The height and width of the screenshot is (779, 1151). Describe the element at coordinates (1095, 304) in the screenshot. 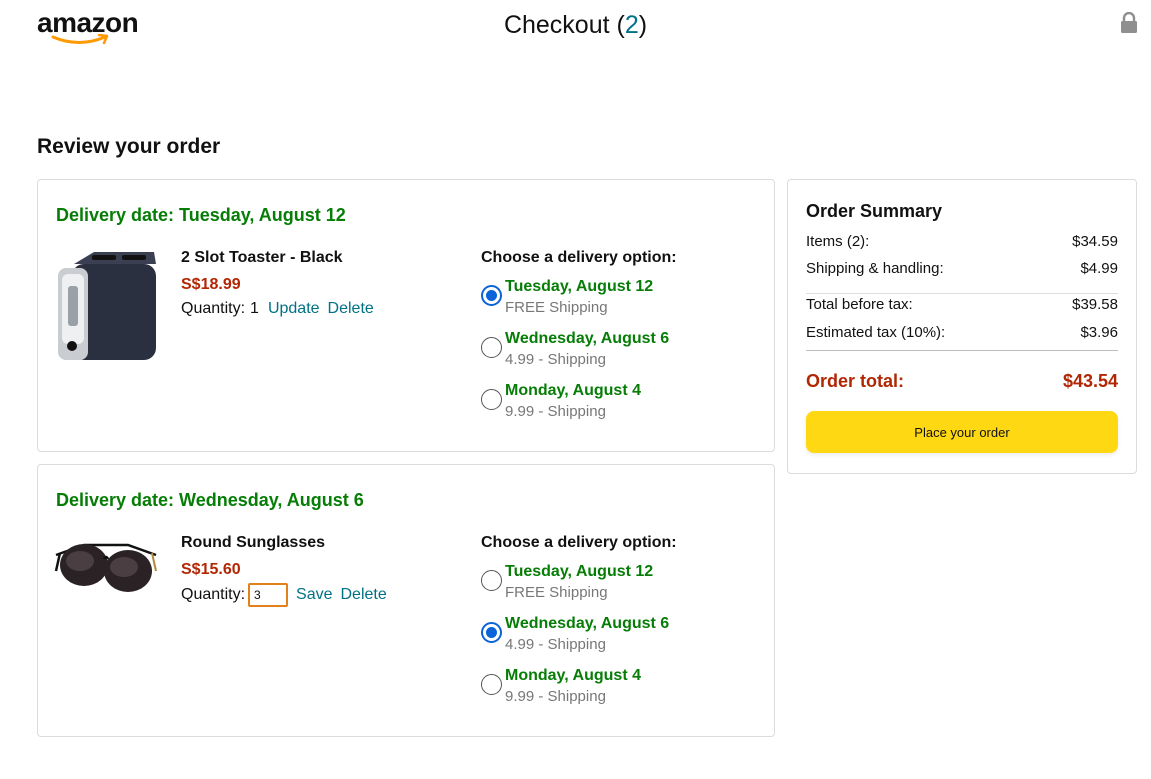

I see `summary-row-value: $39.58` at that location.